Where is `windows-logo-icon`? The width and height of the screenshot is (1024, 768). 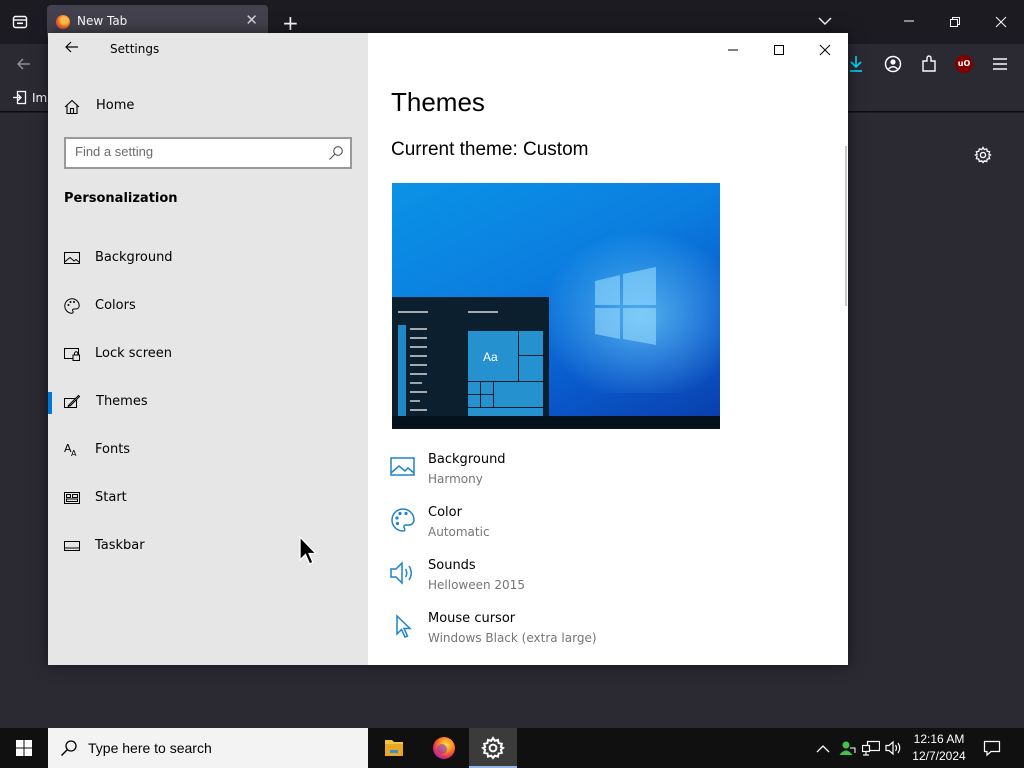 windows-logo-icon is located at coordinates (24, 748).